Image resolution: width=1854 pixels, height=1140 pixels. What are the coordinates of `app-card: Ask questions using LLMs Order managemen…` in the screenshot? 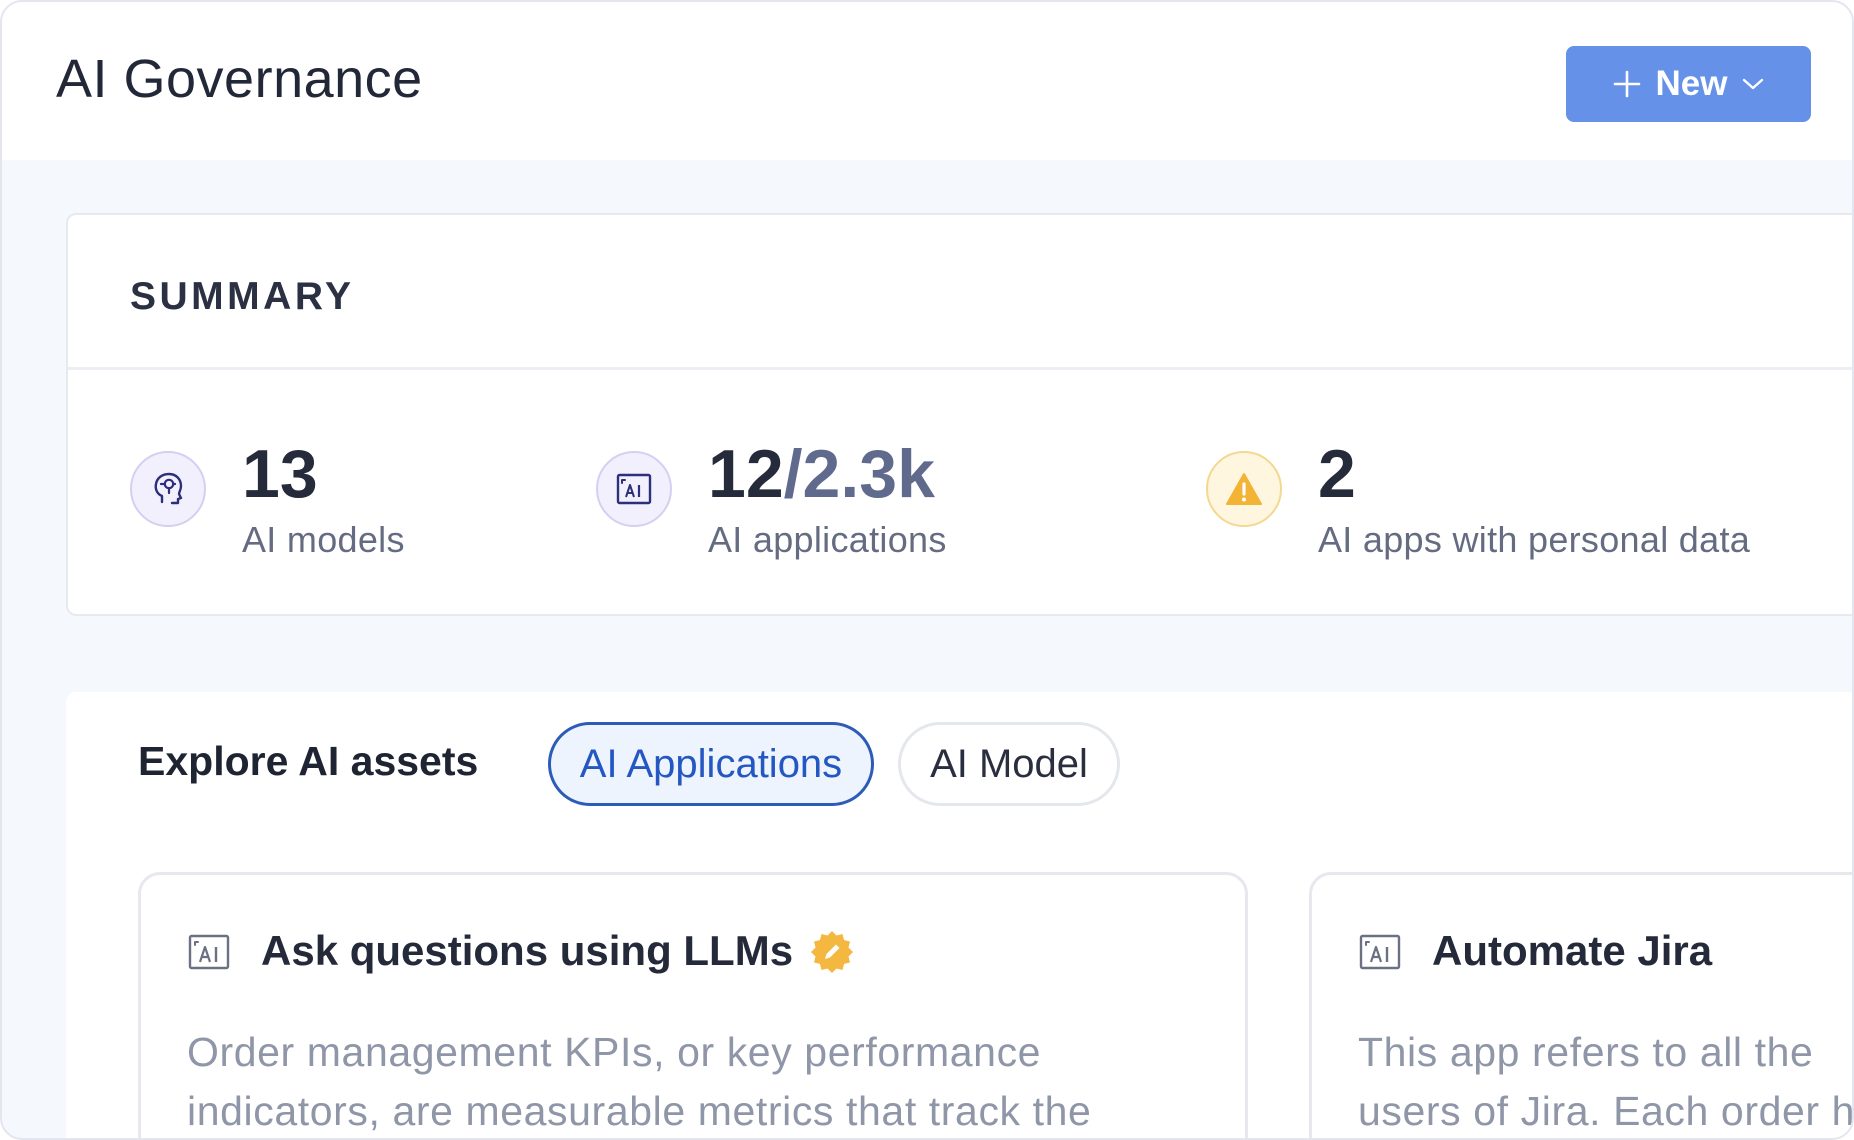 It's located at (693, 1005).